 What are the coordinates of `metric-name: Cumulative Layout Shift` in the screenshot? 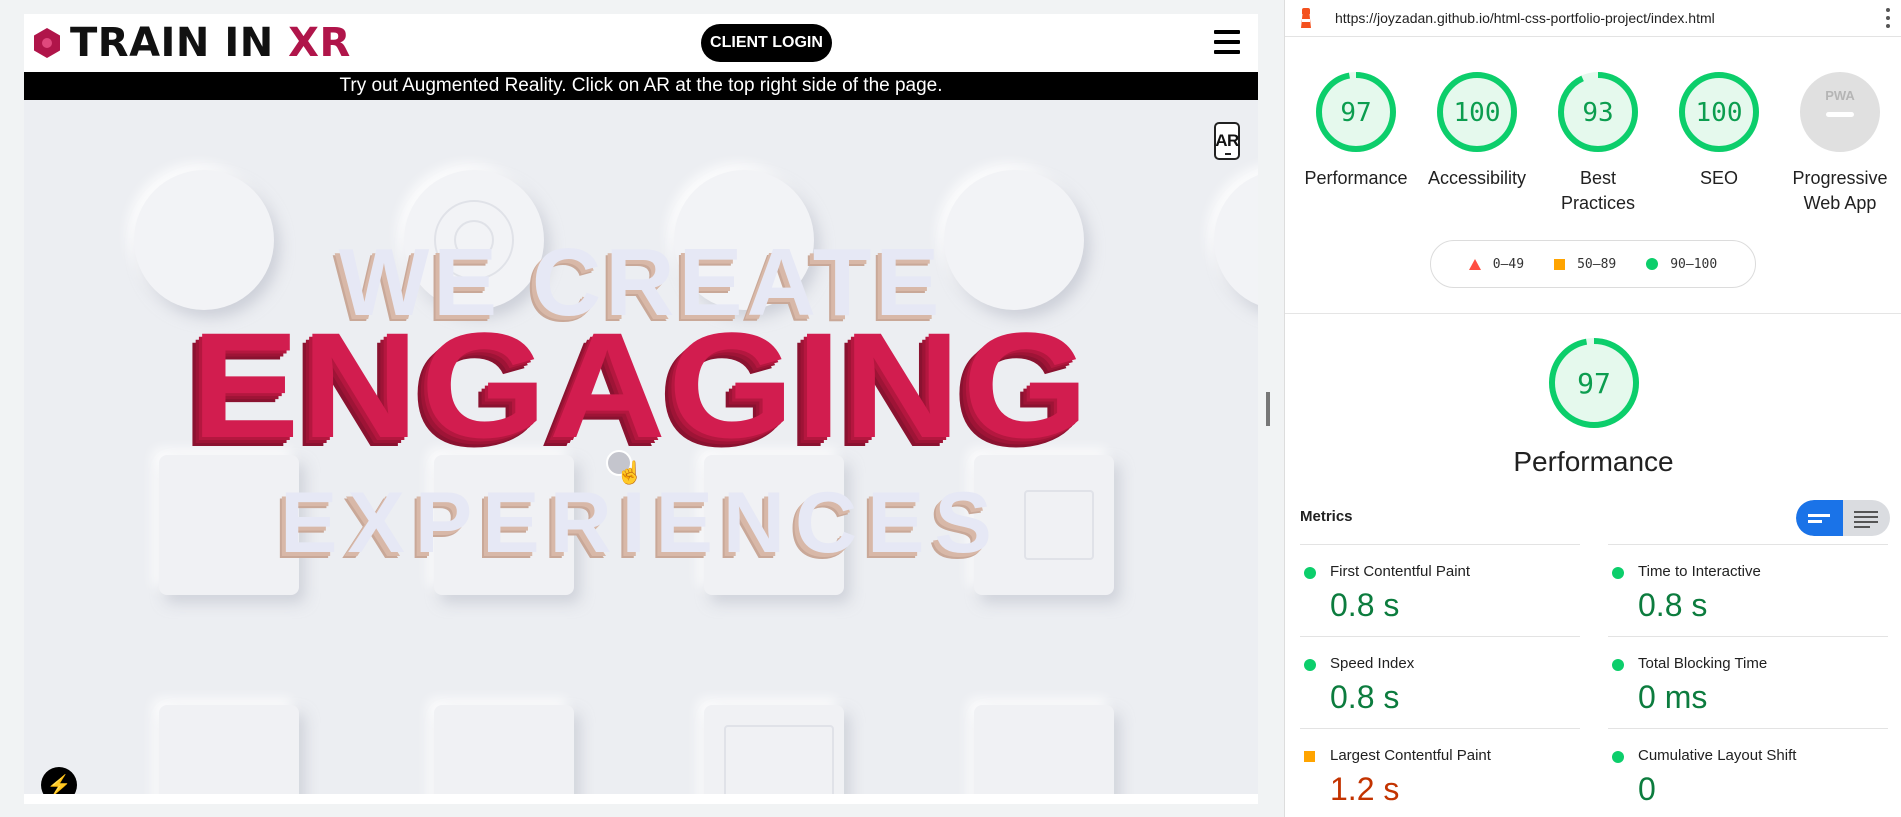 It's located at (1717, 755).